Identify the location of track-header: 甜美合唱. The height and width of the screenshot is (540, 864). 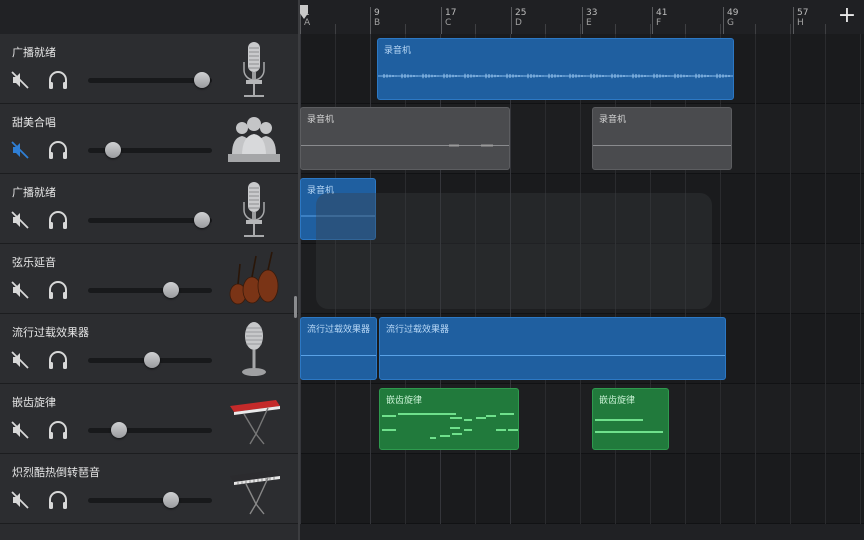
(149, 139).